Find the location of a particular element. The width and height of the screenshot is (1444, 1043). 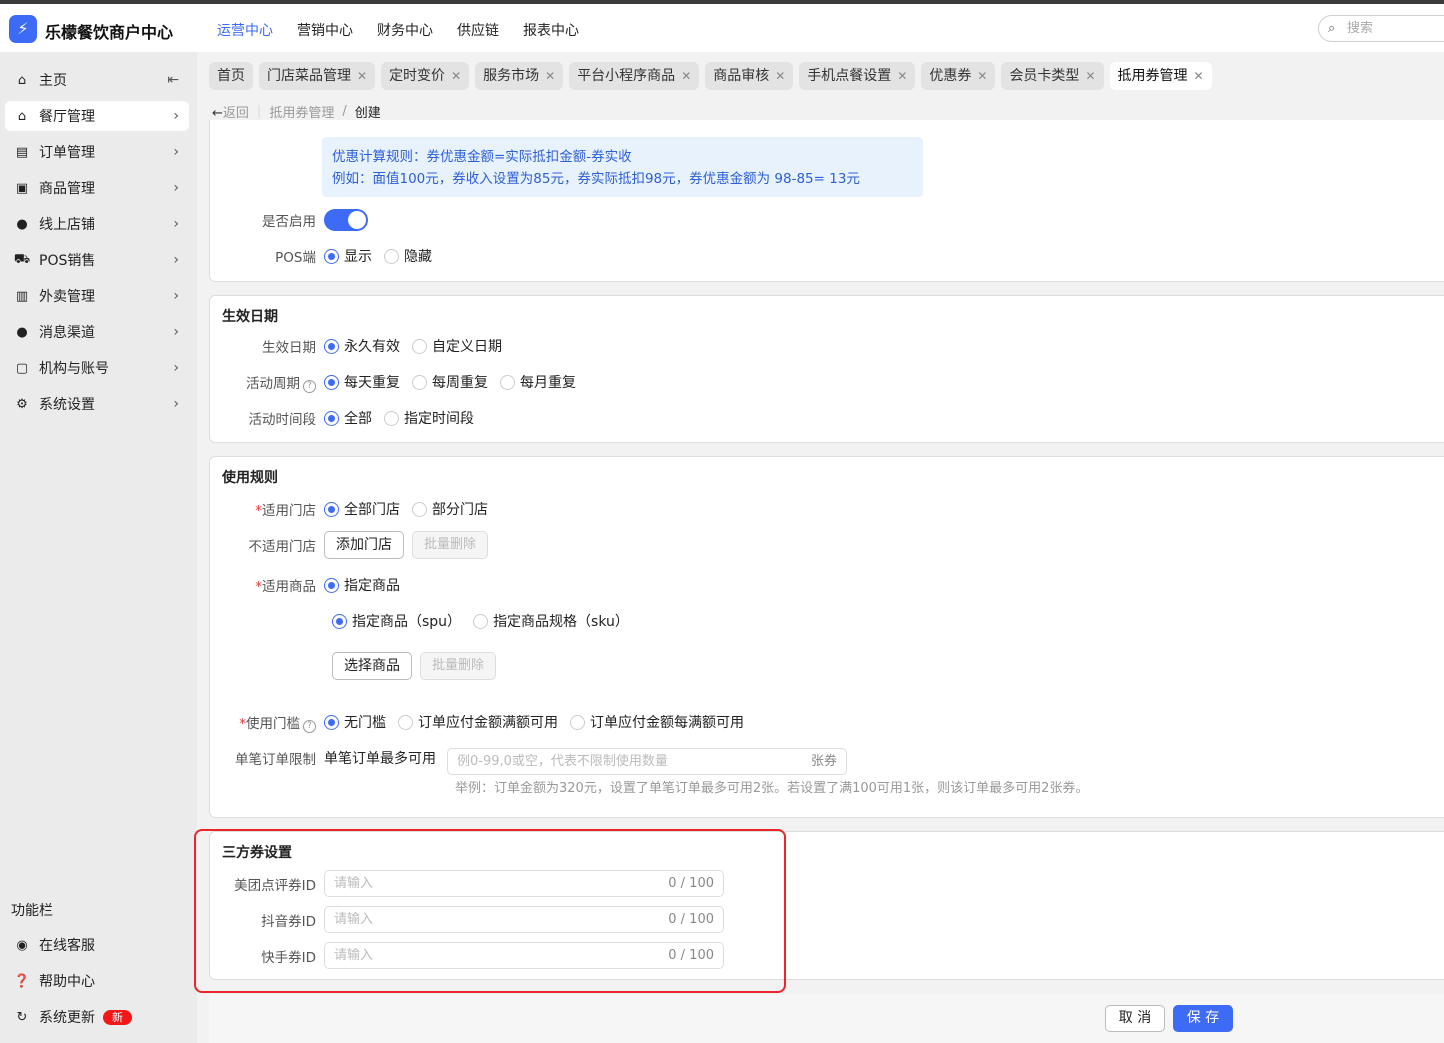

select-goods-button: 选择商品 is located at coordinates (372, 666).